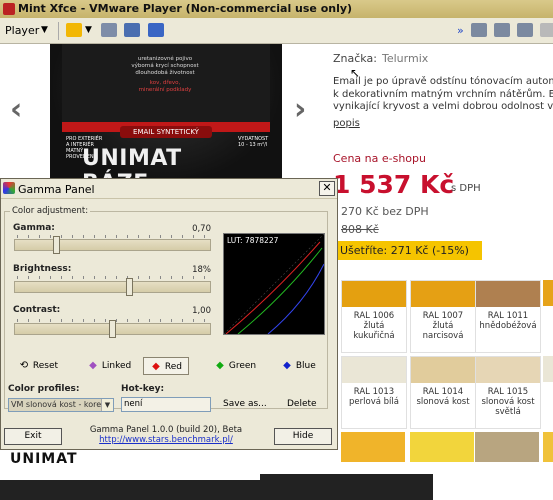  What do you see at coordinates (156, 366) in the screenshot?
I see `red-diamond-icon: ◆` at bounding box center [156, 366].